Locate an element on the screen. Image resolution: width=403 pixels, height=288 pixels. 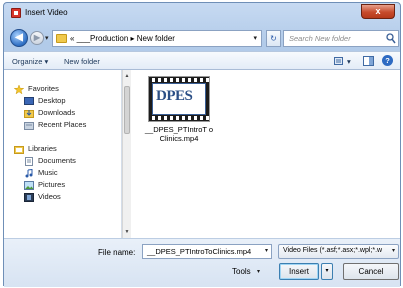
view-dropdown-icon: ▾ is located at coordinates (349, 61).